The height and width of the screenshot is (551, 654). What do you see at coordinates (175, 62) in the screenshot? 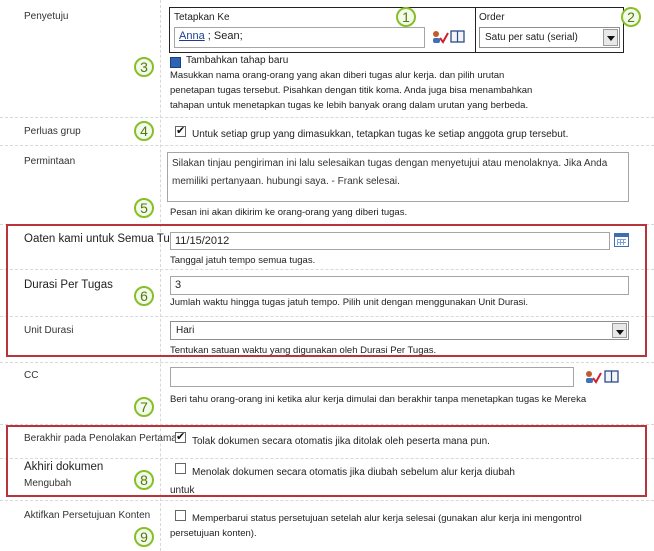
I see `add-stage-icon` at bounding box center [175, 62].